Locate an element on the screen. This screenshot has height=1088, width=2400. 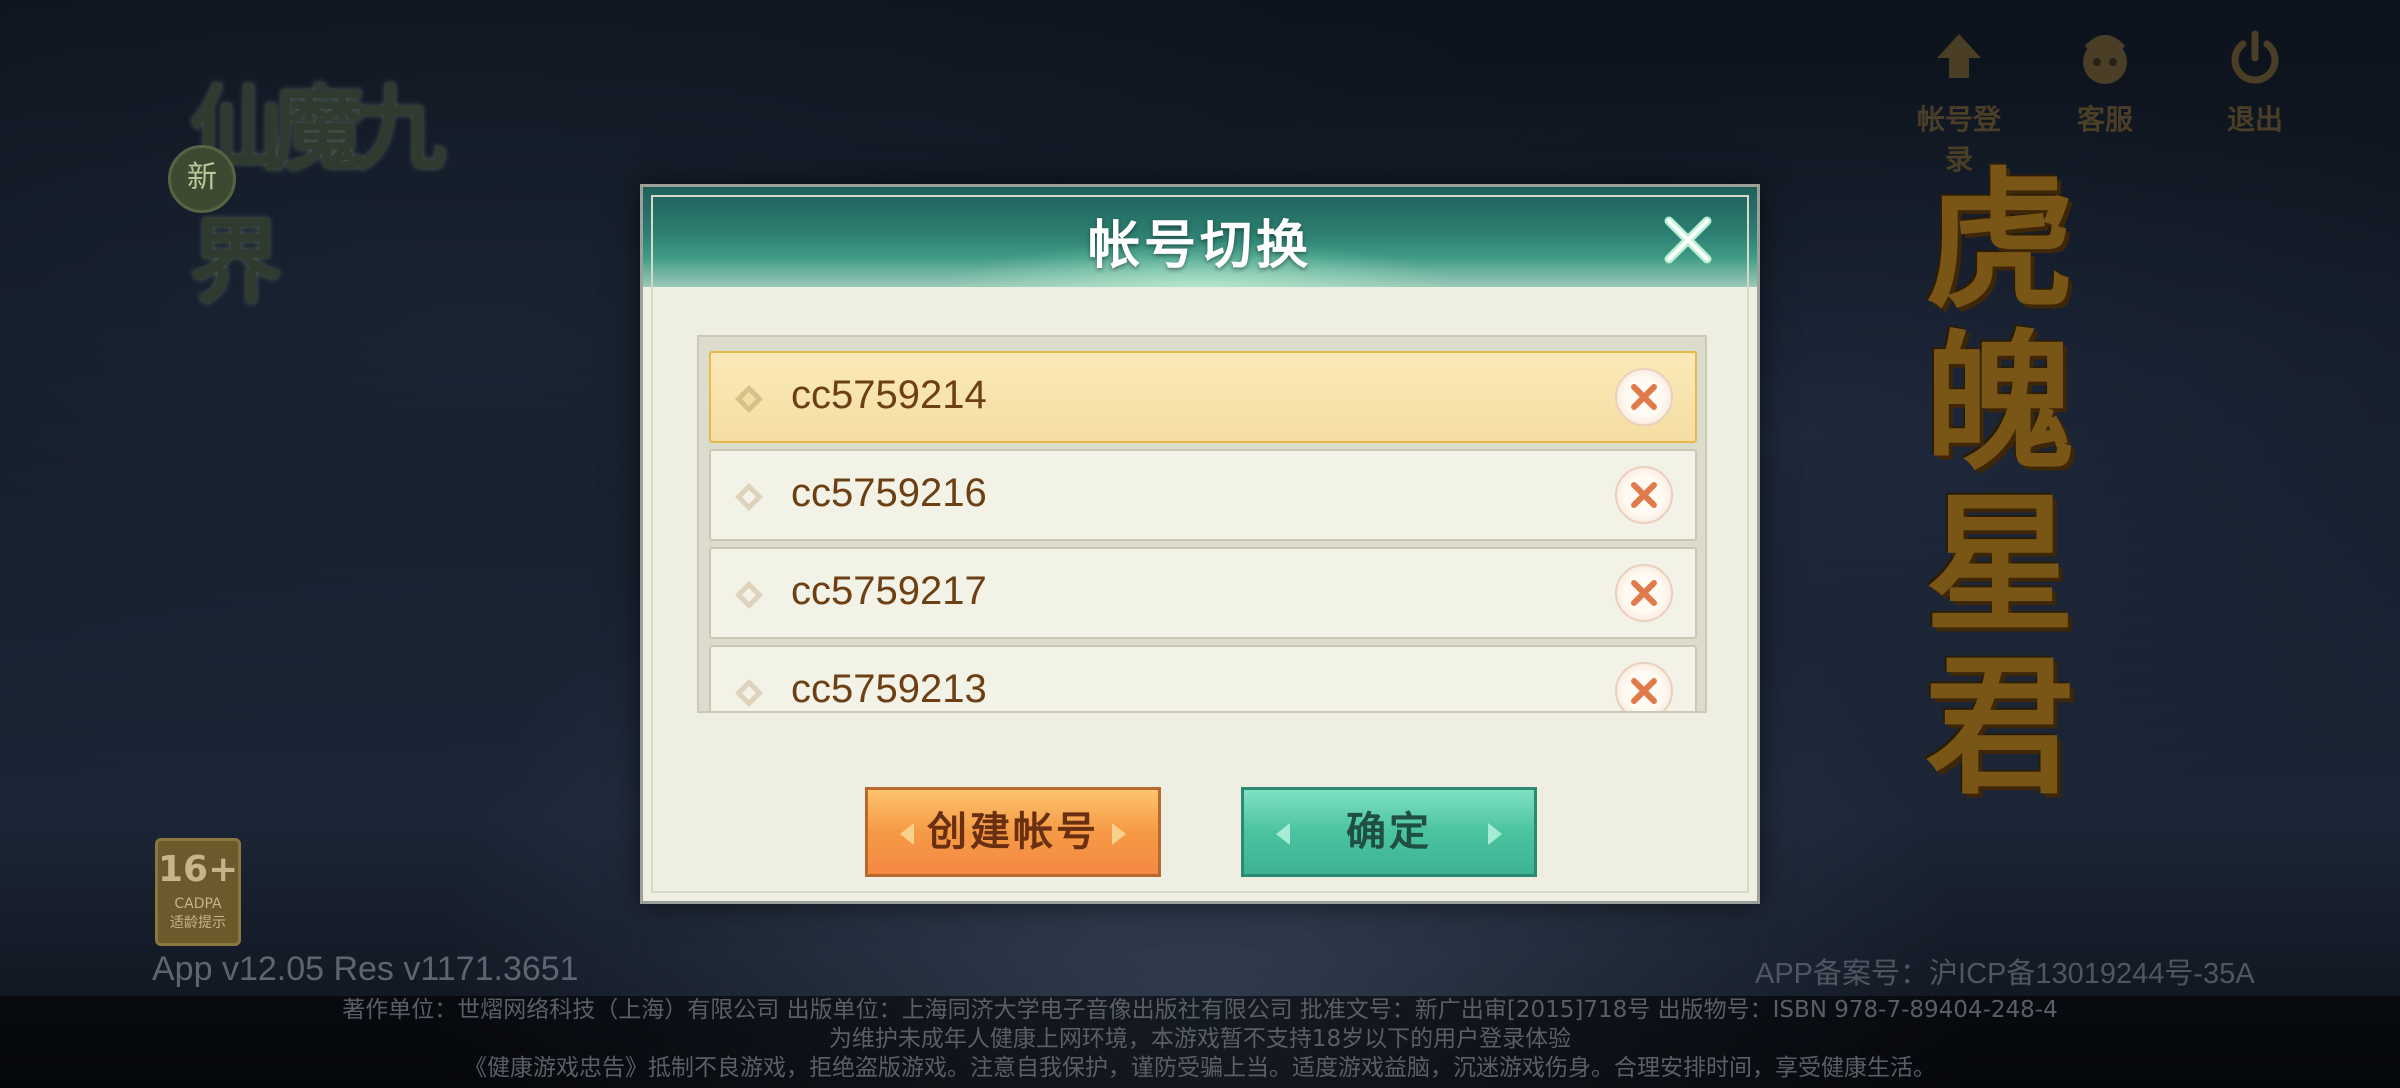
account-login-button: 帐号登录 is located at coordinates (1959, 102).